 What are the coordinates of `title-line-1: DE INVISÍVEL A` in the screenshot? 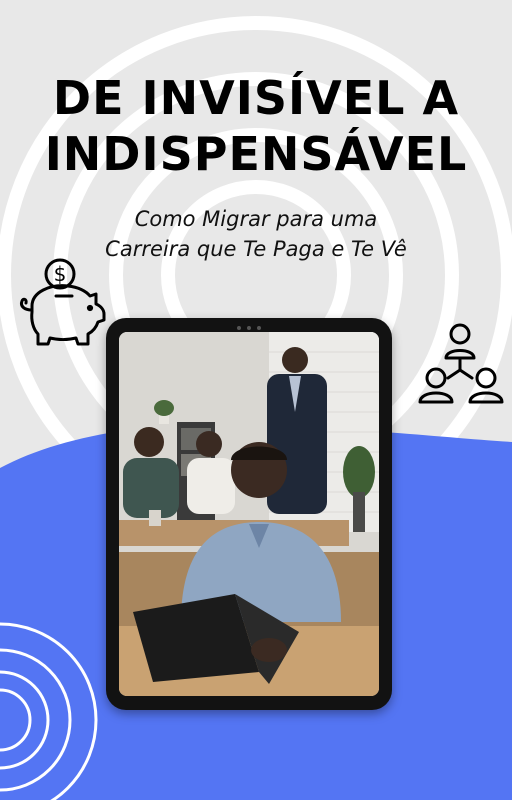 It's located at (256, 98).